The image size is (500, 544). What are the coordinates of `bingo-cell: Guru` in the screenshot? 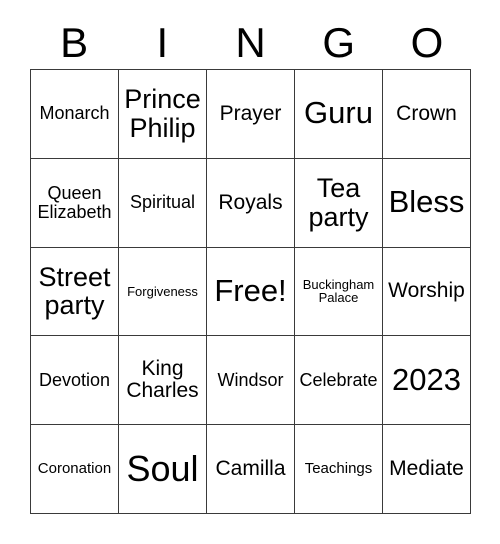 It's located at (339, 114).